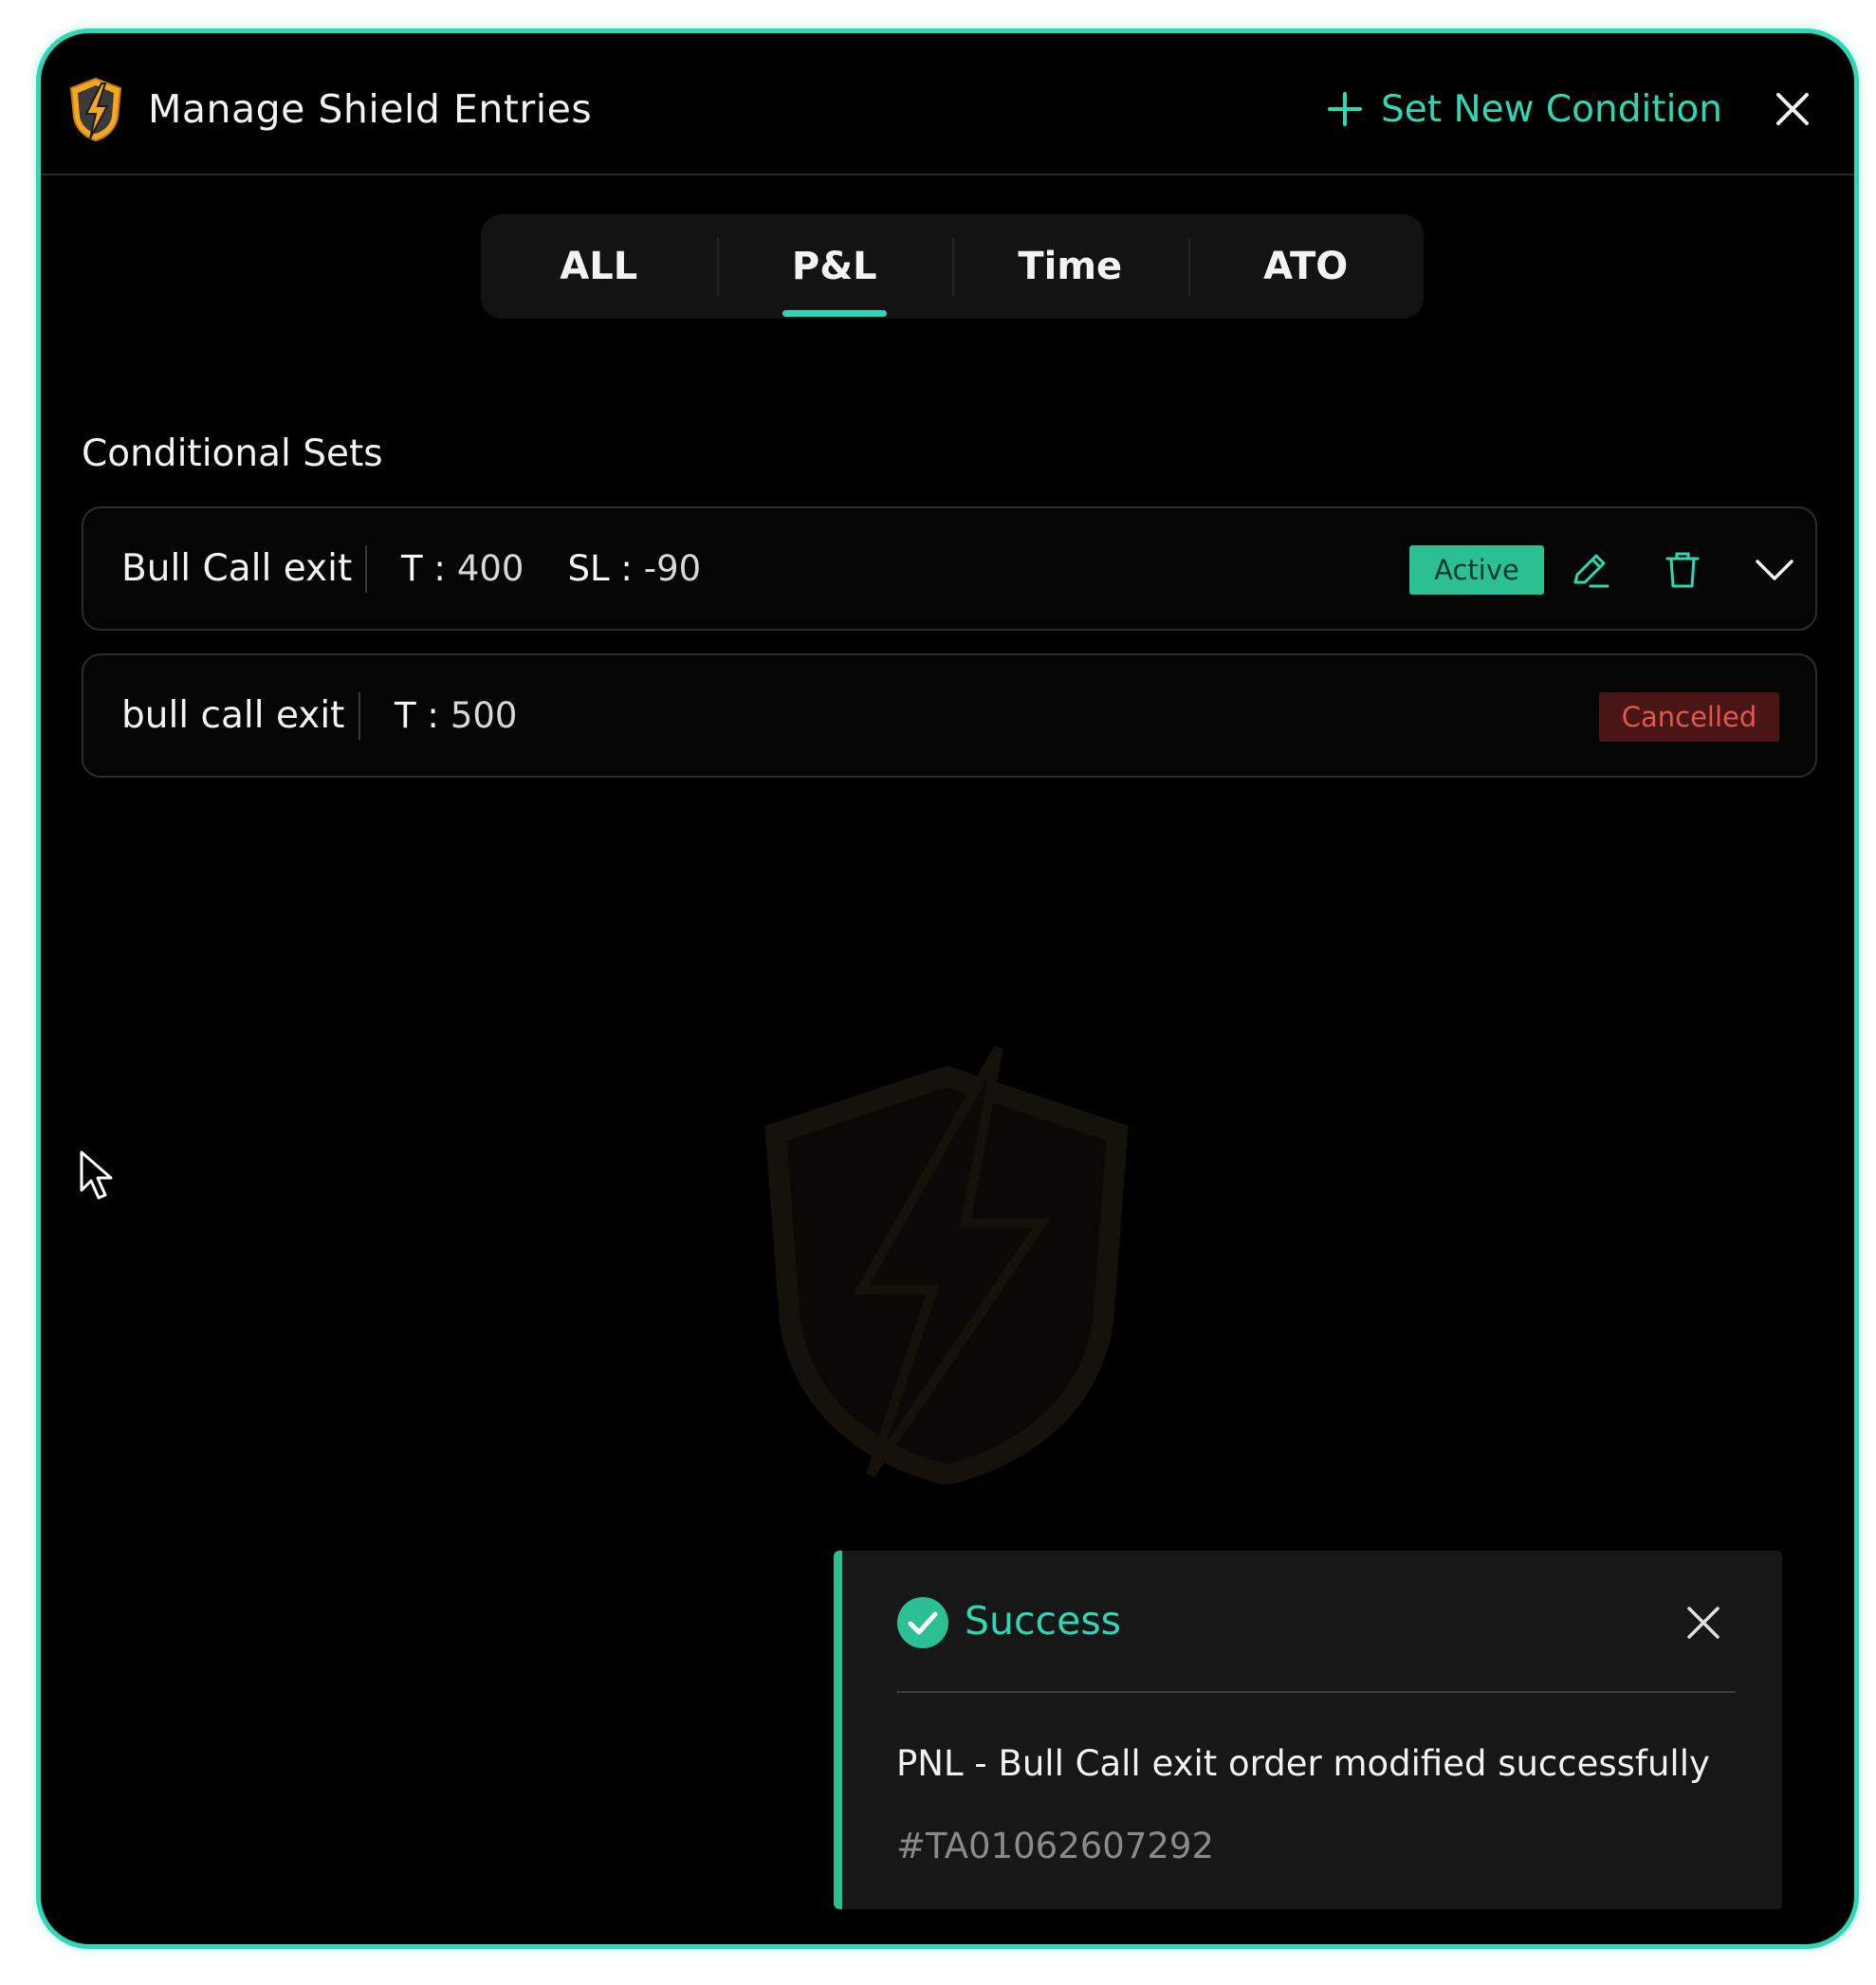  I want to click on filter-tabs: ALL P&L Time ATO, so click(952, 266).